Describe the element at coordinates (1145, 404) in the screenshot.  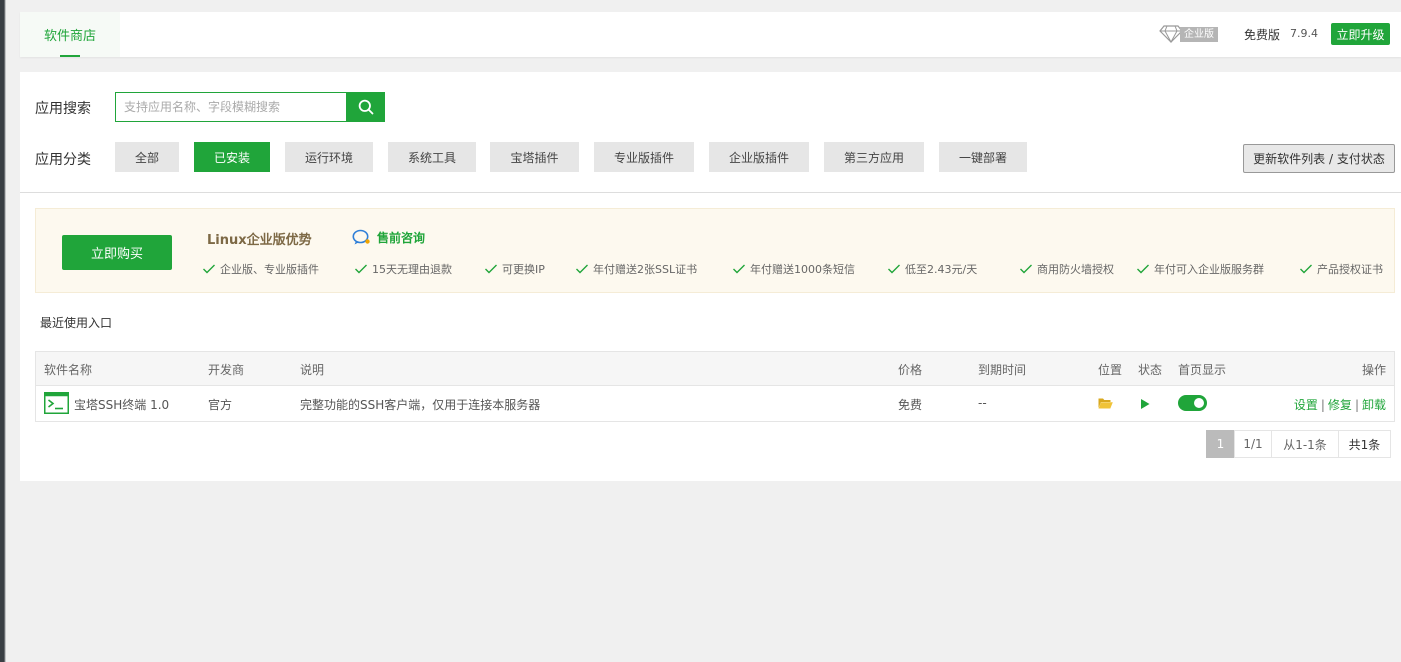
I see `play-icon` at that location.